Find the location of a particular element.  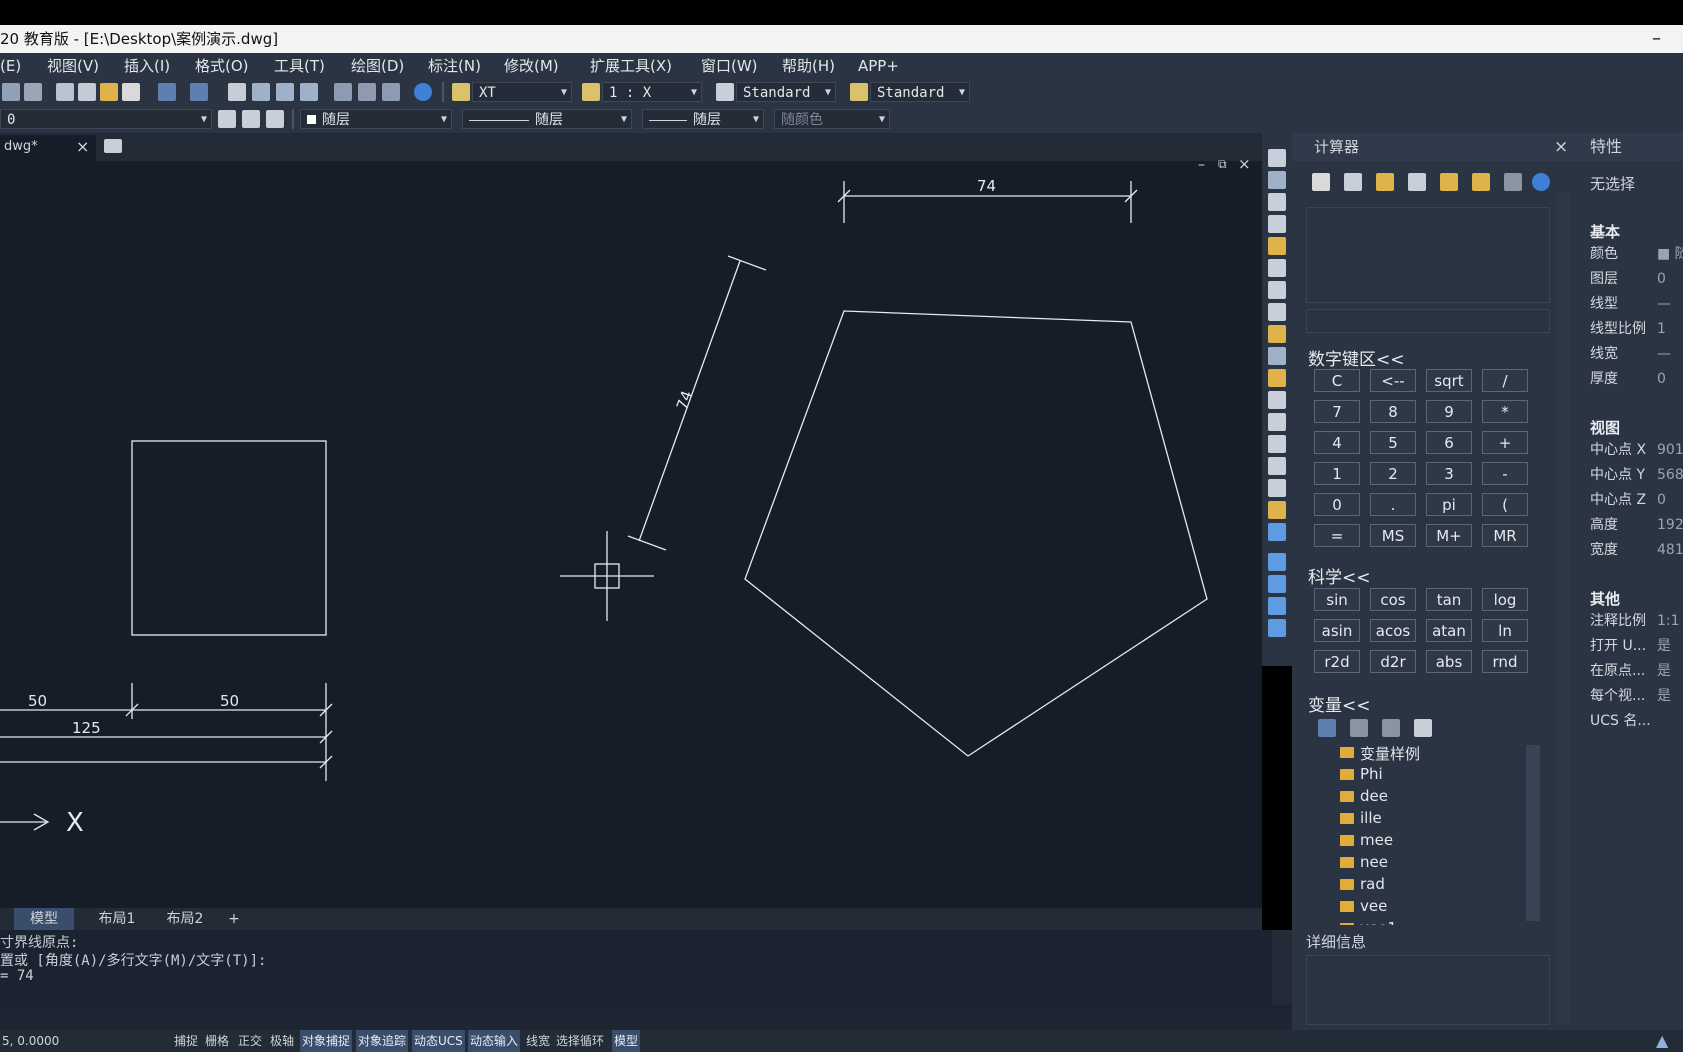

zoom-window-icon is located at coordinates (285, 92).